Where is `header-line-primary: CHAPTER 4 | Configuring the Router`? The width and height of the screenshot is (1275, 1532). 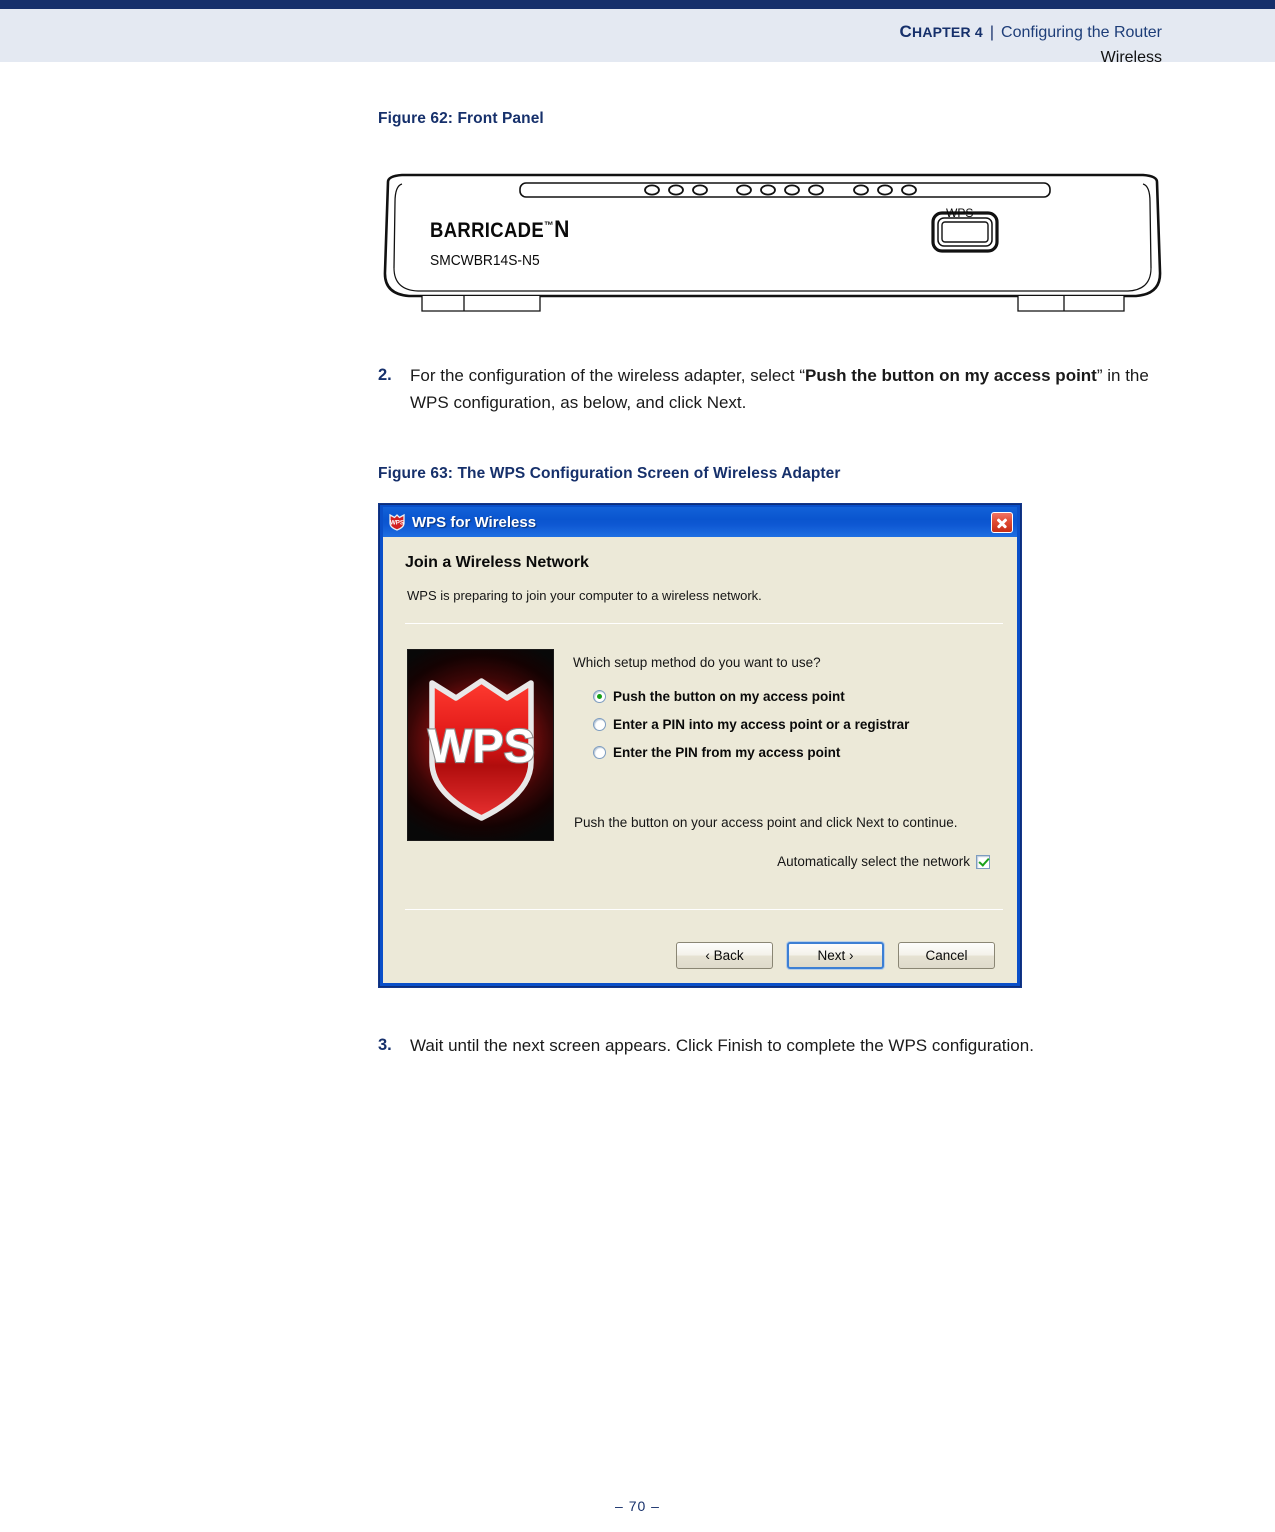
header-line-primary: CHAPTER 4 | Configuring the Router is located at coordinates (812, 32).